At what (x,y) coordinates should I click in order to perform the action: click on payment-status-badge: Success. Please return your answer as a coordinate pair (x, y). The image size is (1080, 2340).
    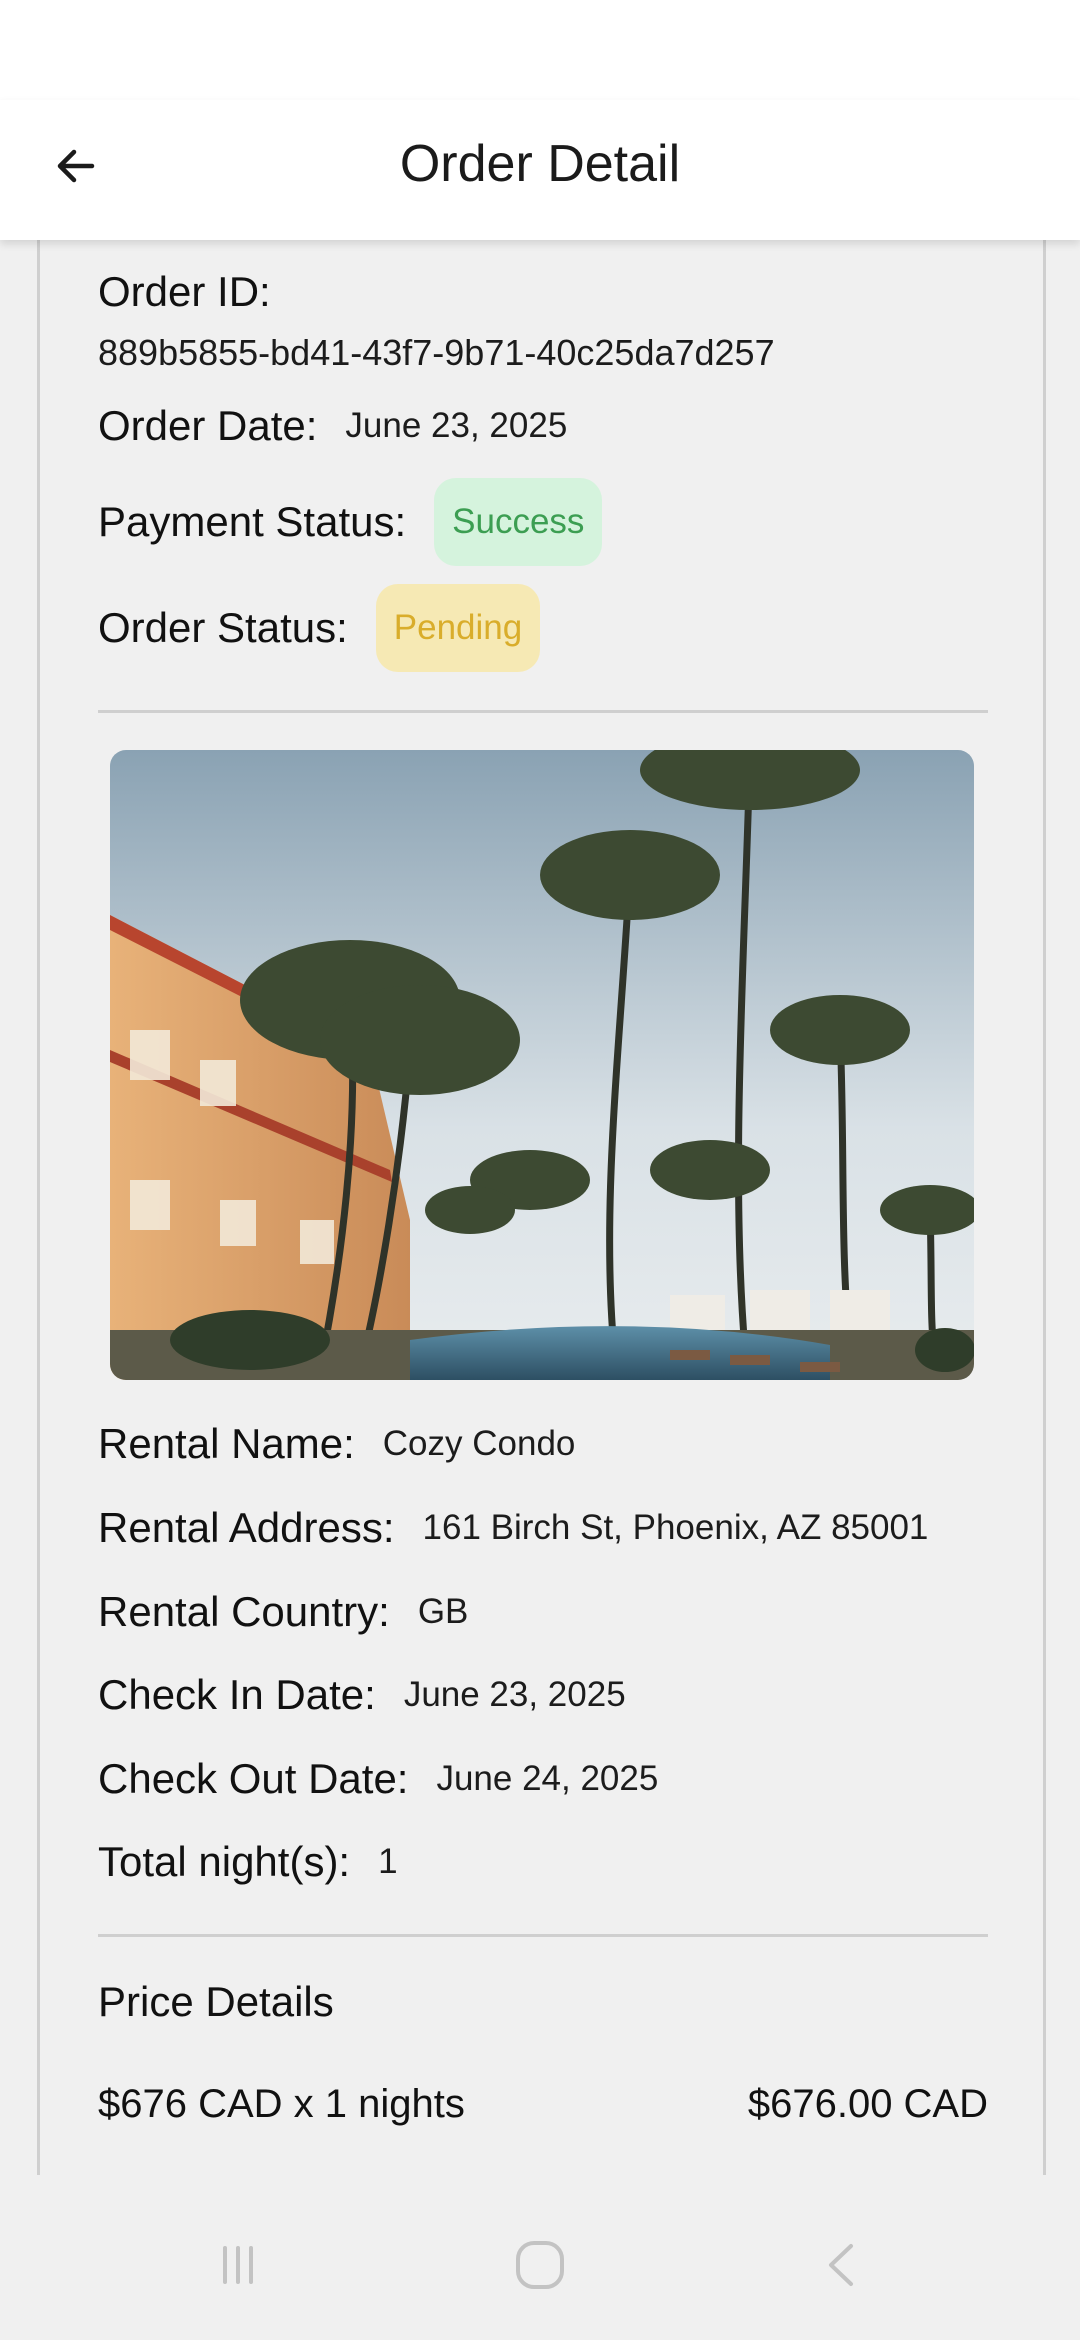
    Looking at the image, I should click on (518, 522).